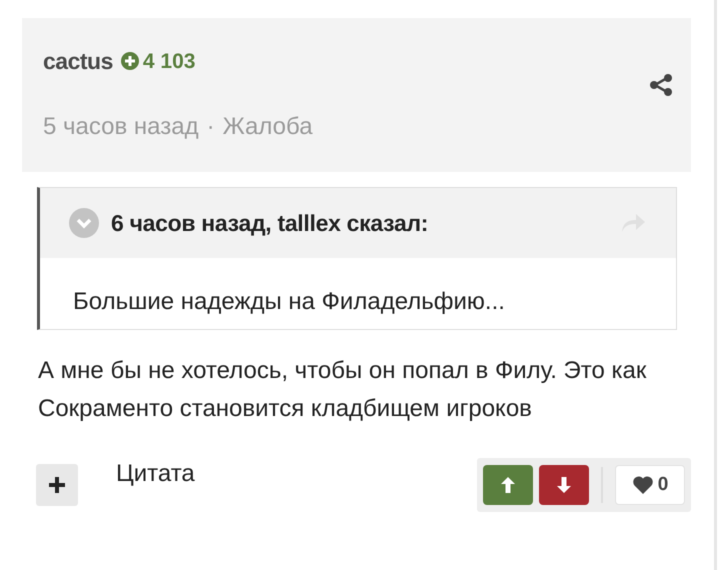 This screenshot has width=720, height=570. Describe the element at coordinates (78, 61) in the screenshot. I see `author-name: cactus` at that location.